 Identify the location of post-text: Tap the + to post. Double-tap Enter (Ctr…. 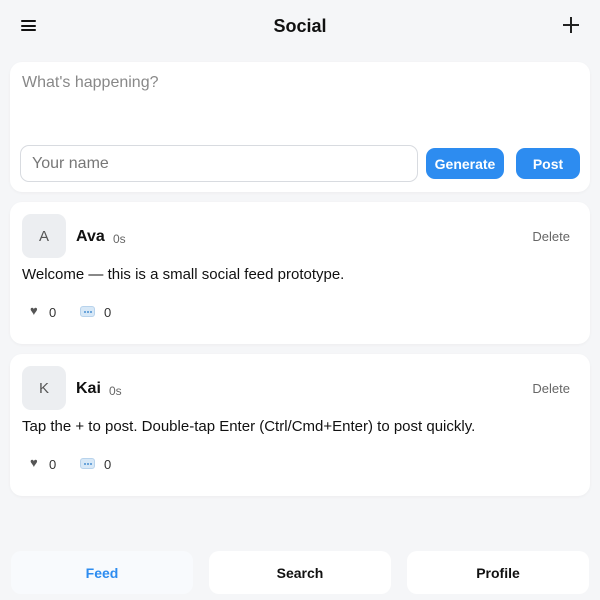
(249, 426).